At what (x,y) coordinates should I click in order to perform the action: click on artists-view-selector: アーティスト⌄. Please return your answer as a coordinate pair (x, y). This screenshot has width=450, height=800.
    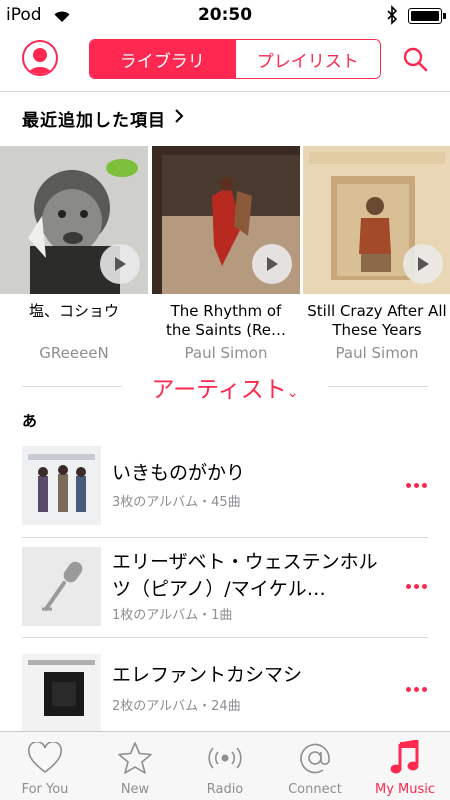
    Looking at the image, I should click on (225, 387).